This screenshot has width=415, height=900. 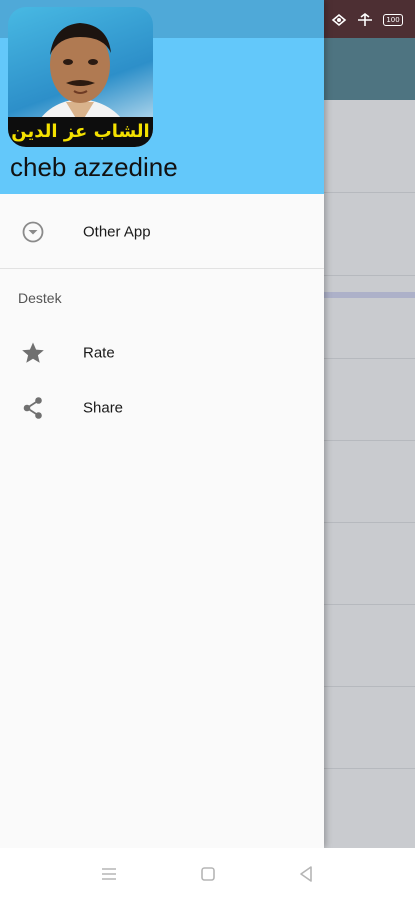 What do you see at coordinates (162, 407) in the screenshot?
I see `menu-item-share: Share` at bounding box center [162, 407].